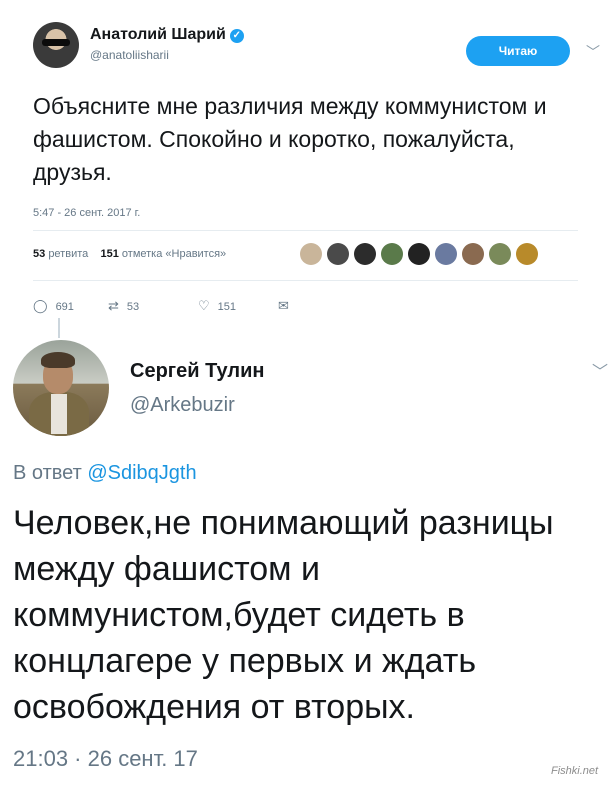 Image resolution: width=614 pixels, height=786 pixels. I want to click on author-handle: @anatoliisharii, so click(129, 55).